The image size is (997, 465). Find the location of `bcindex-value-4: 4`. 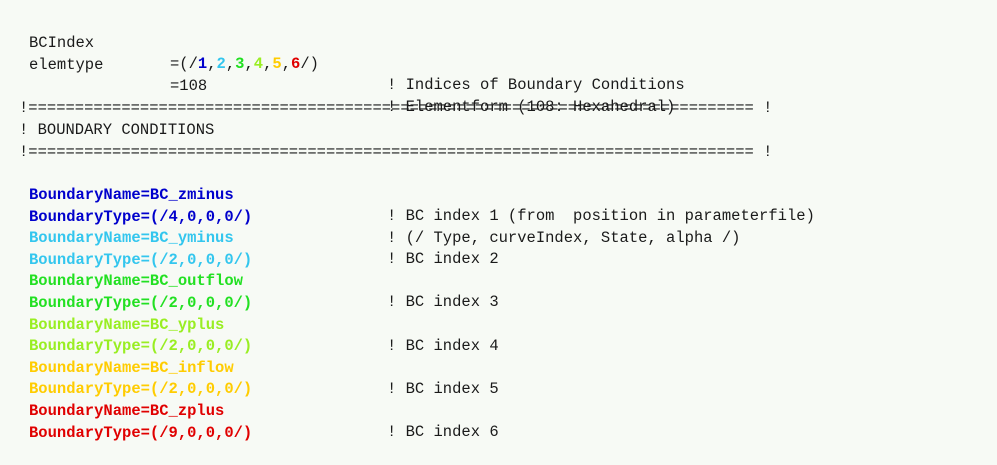

bcindex-value-4: 4 is located at coordinates (258, 64).